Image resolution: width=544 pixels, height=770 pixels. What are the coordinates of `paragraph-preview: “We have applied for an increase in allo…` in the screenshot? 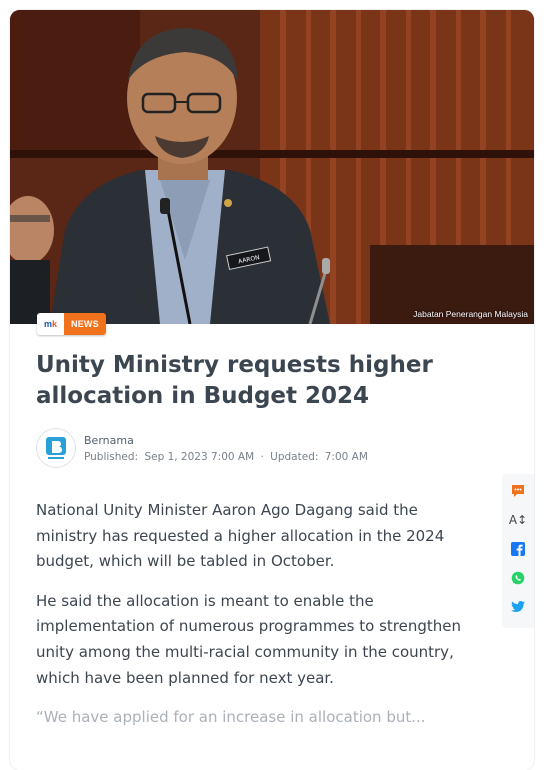 It's located at (231, 717).